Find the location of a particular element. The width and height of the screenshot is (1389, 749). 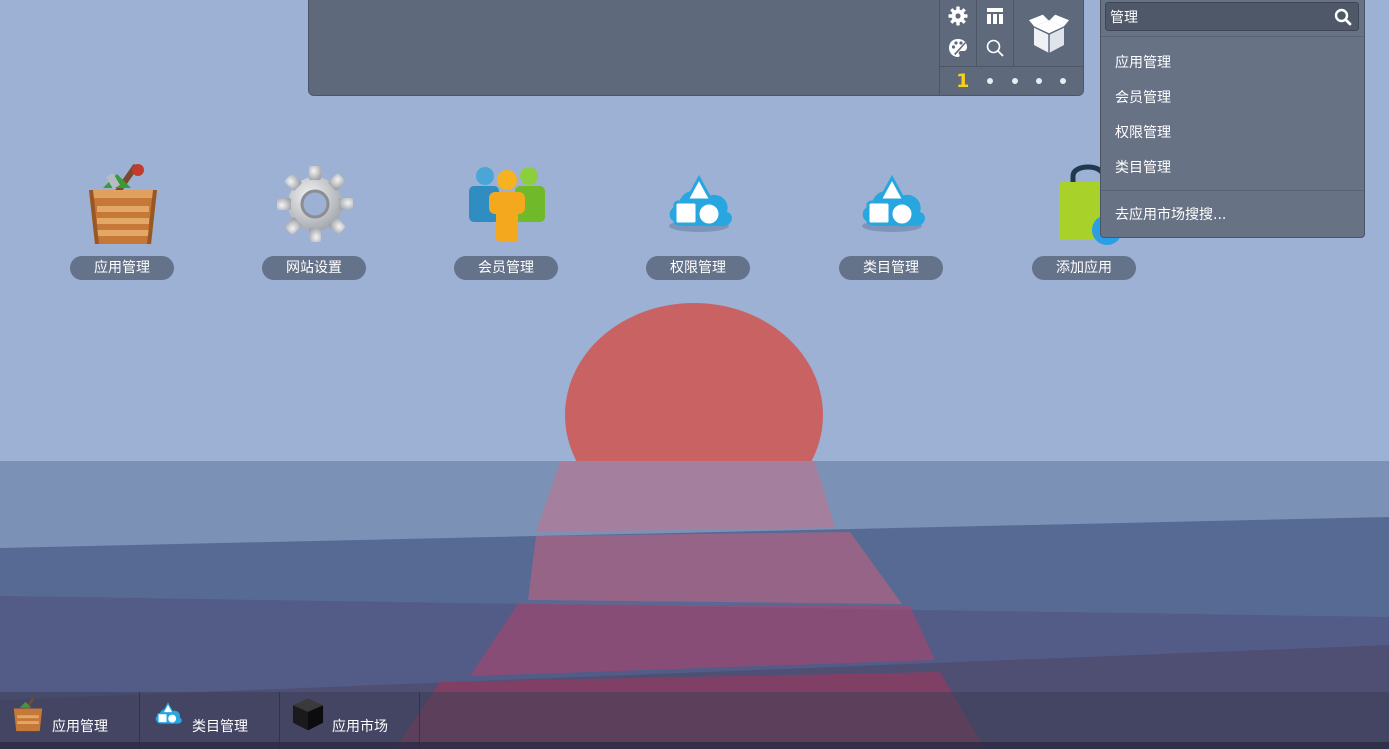

search-input is located at coordinates (1220, 17).